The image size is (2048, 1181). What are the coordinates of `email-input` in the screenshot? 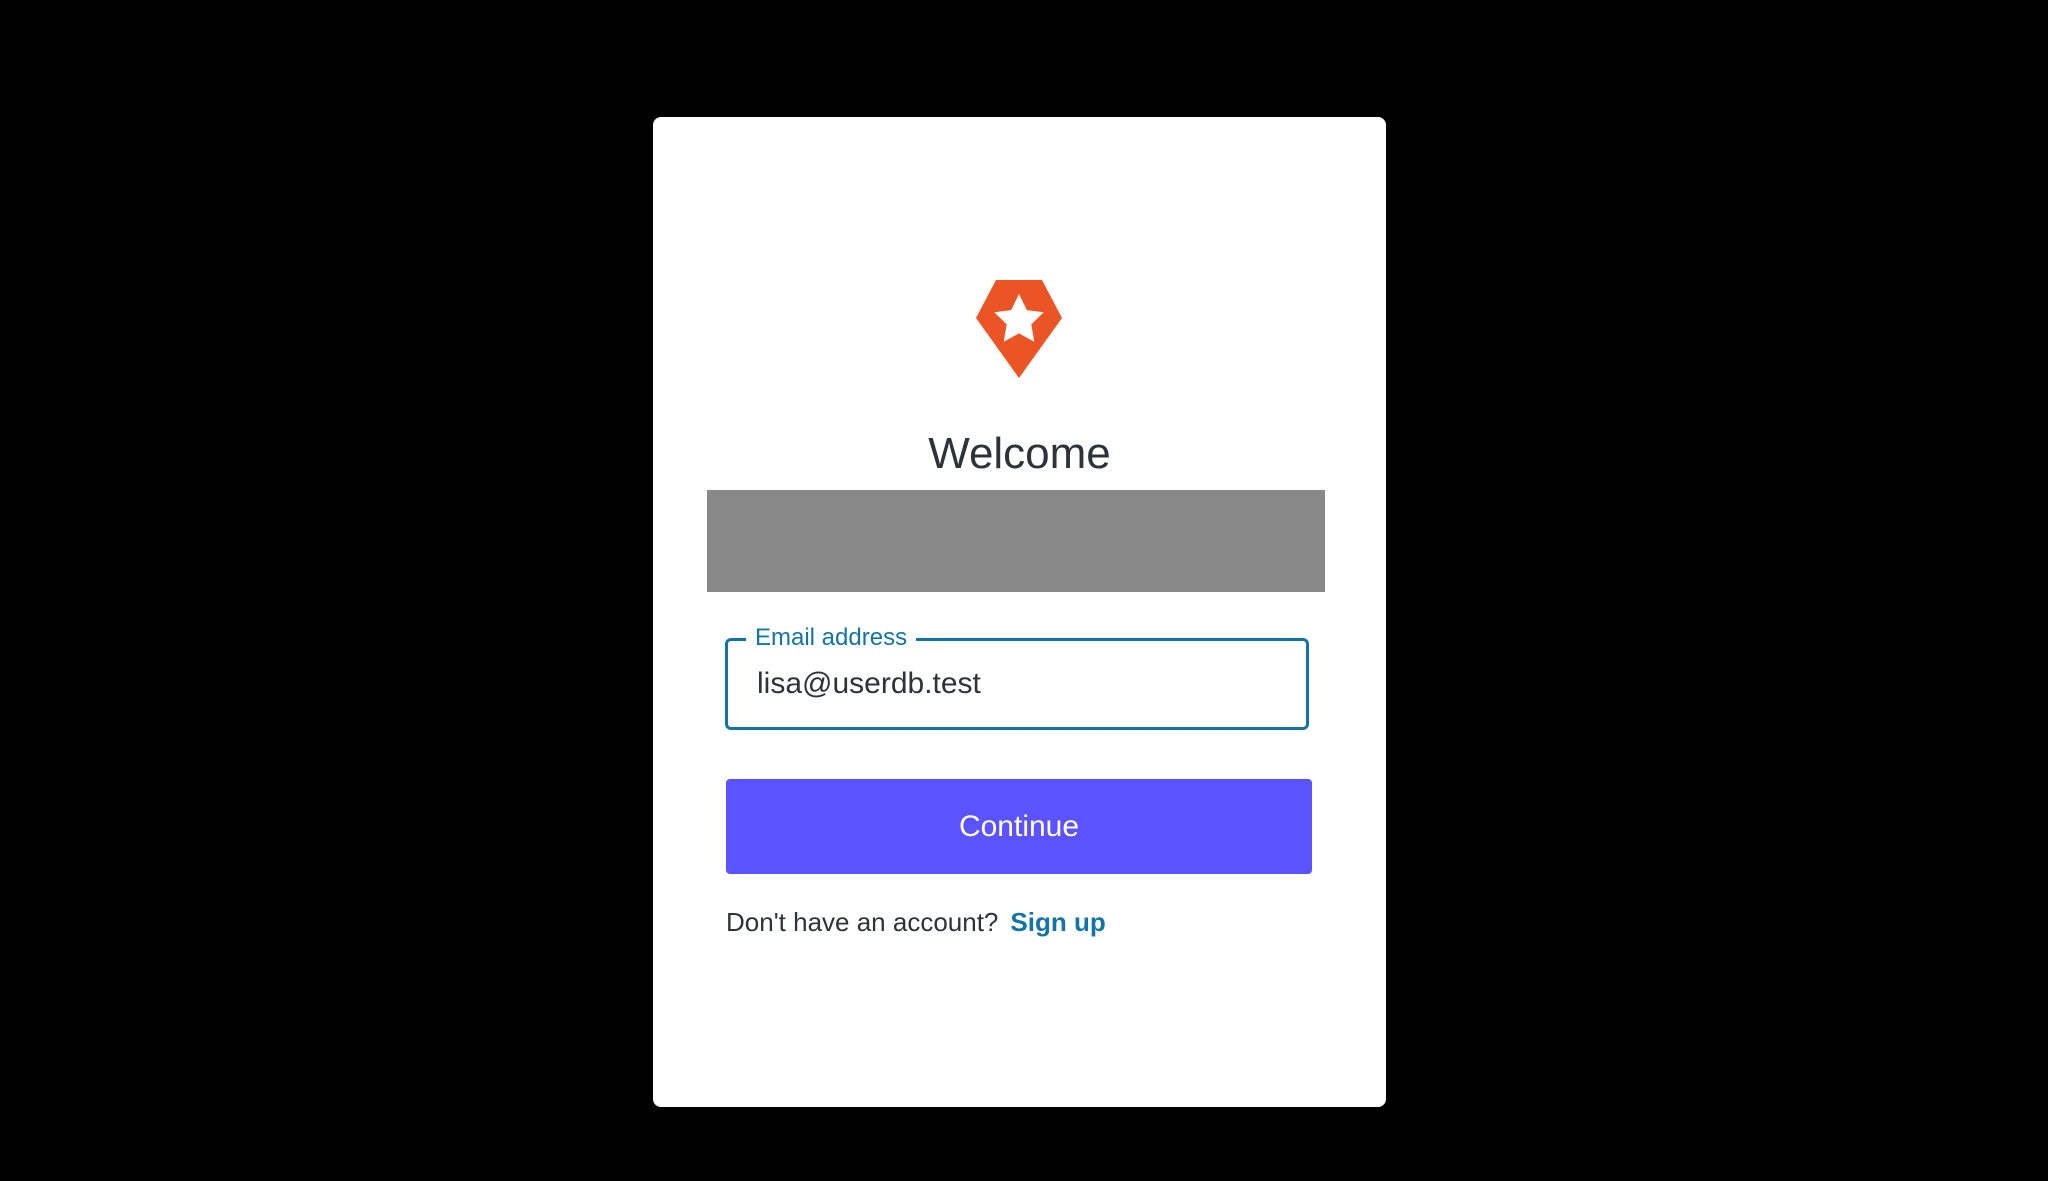 It's located at (1021, 684).